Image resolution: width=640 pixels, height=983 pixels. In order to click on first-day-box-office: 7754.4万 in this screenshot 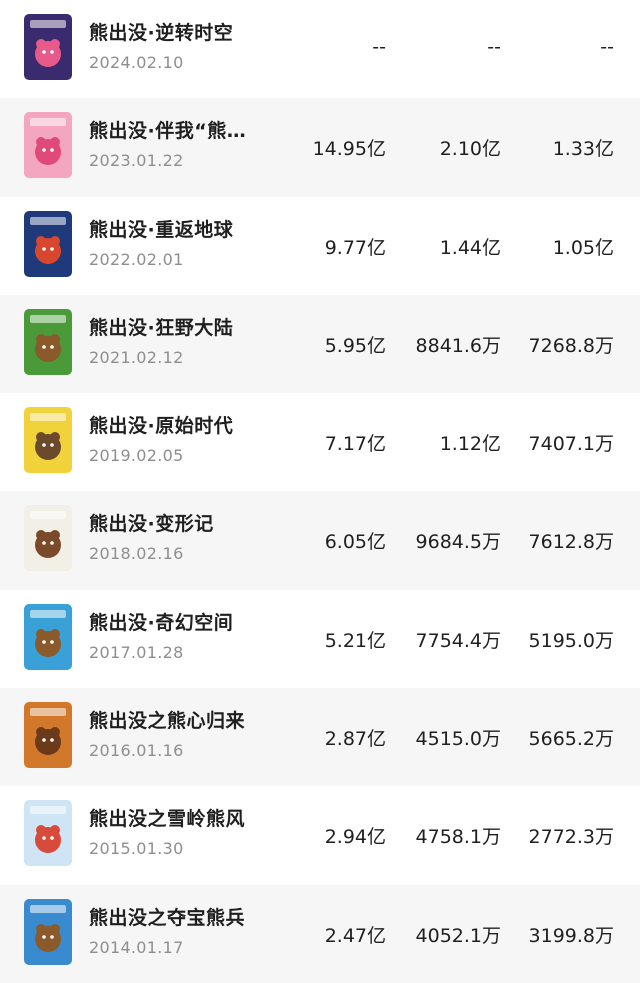, I will do `click(458, 640)`.